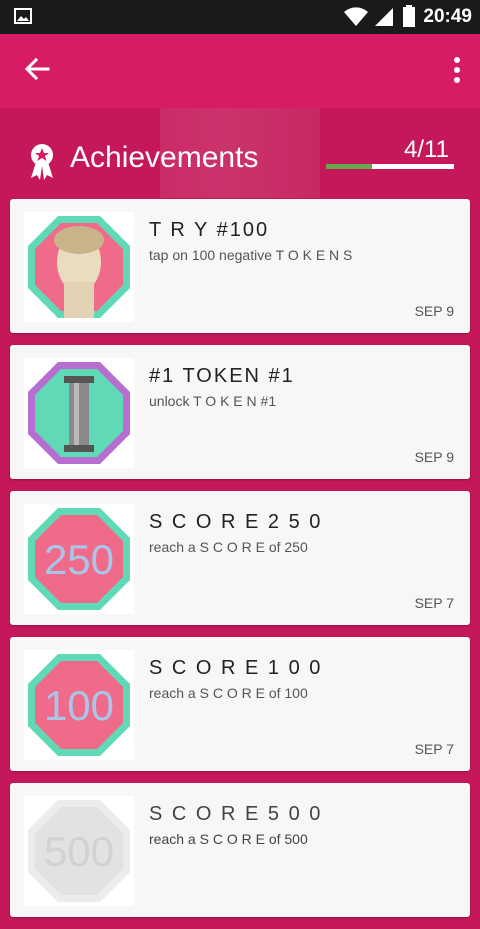 Image resolution: width=480 pixels, height=929 pixels. I want to click on achievement-thumbnail: 100, so click(79, 705).